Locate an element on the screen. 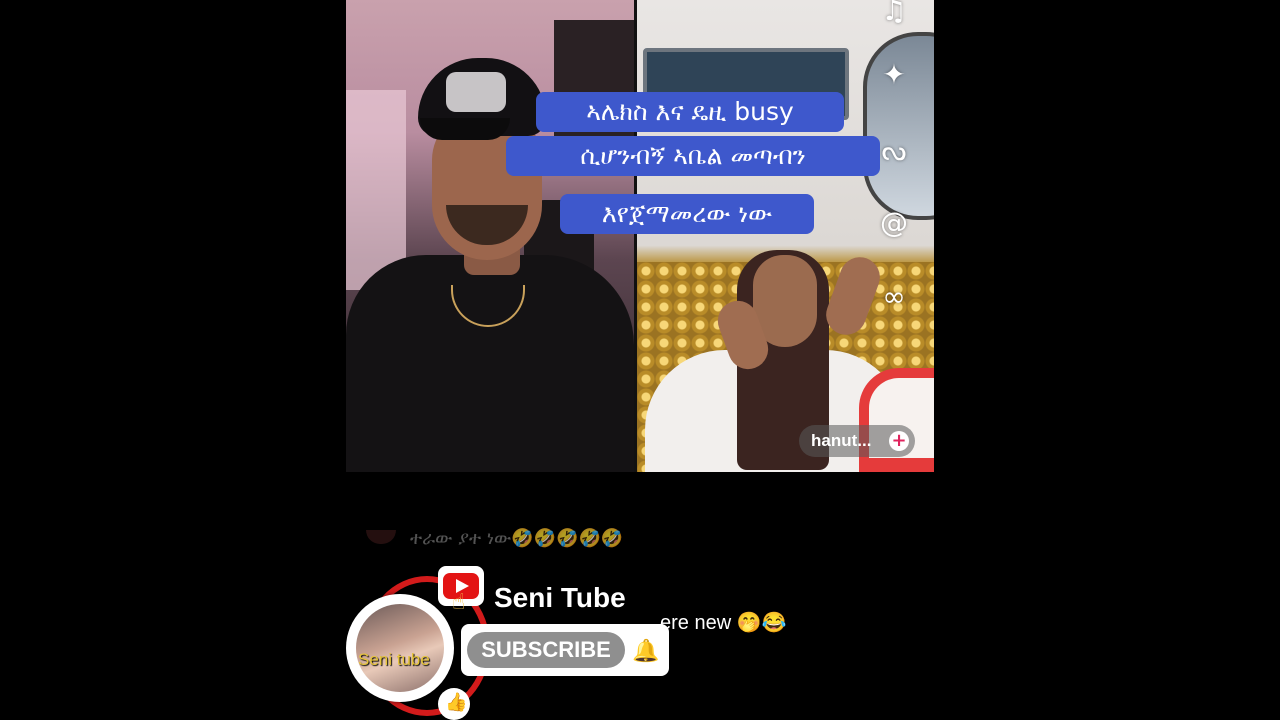 Image resolution: width=1280 pixels, height=720 pixels. subscribe-panel: SUBSCRIBE 🔔 is located at coordinates (565, 650).